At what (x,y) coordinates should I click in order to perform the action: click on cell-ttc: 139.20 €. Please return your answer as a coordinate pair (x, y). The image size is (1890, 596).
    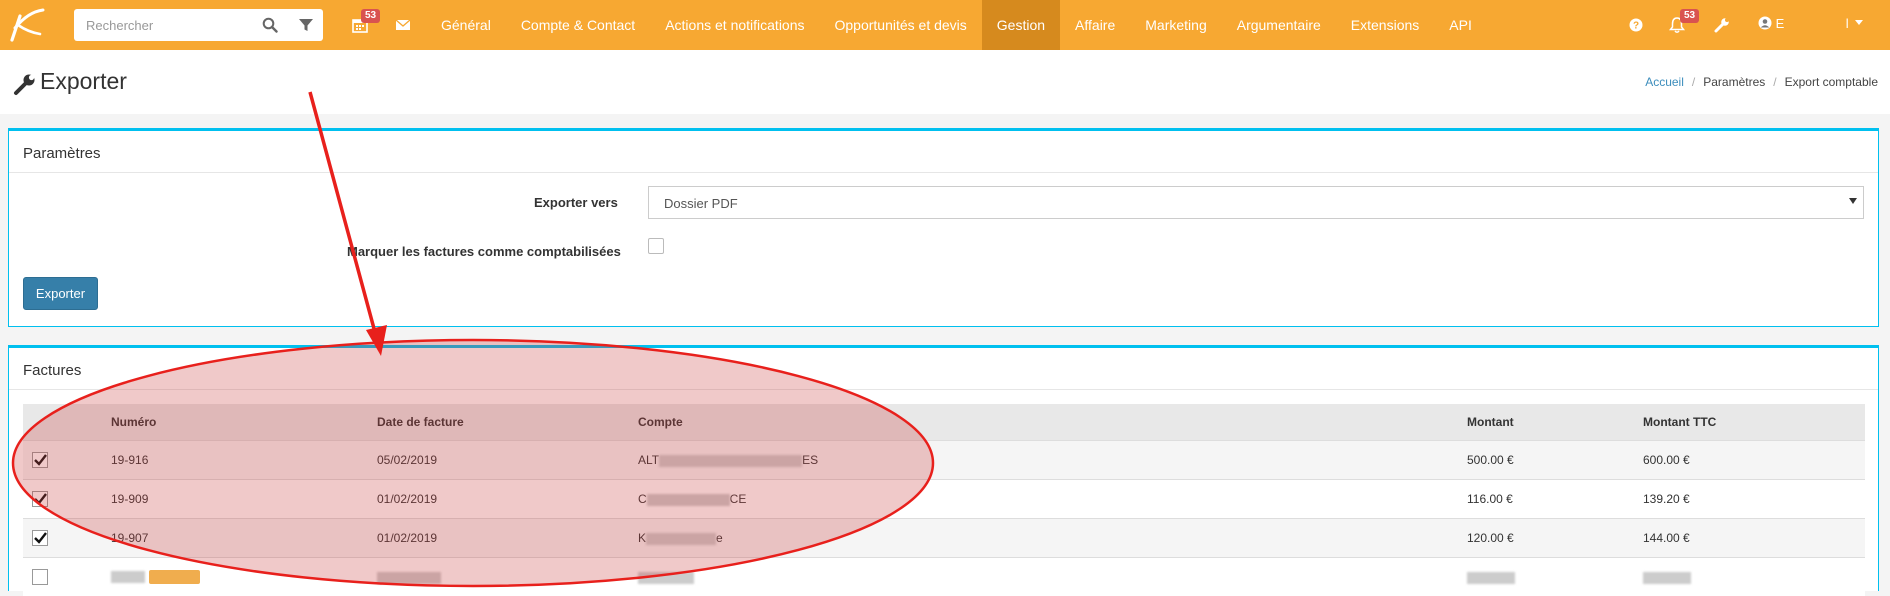
    Looking at the image, I should click on (1754, 499).